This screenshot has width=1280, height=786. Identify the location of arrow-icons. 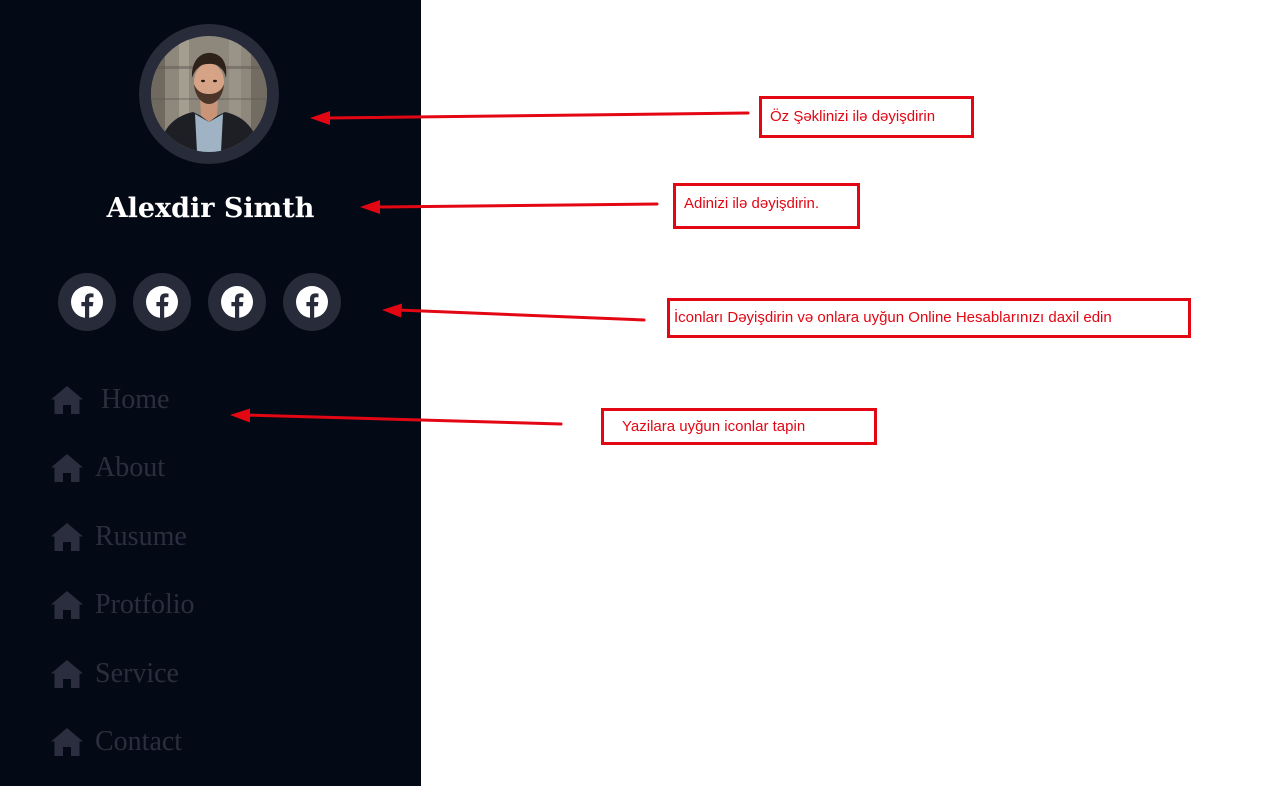
(521, 315).